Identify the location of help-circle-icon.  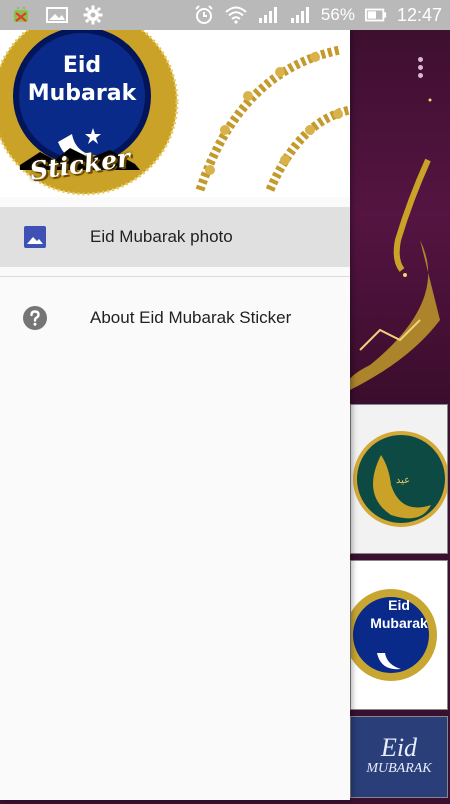
(35, 318).